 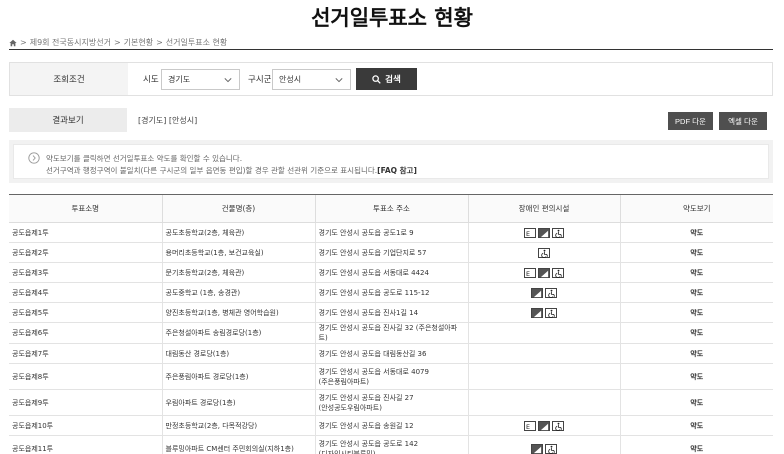 I want to click on table-row: 공도읍제7투 대림동산 경로당(1층) 경기도 안성시 공도읍 대림동산길 36 약도, so click(x=391, y=353).